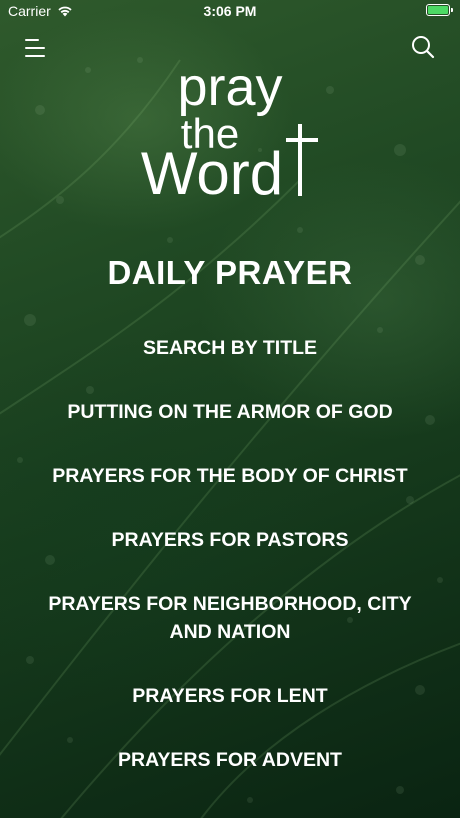  What do you see at coordinates (452, 10) in the screenshot?
I see `battery-cap` at bounding box center [452, 10].